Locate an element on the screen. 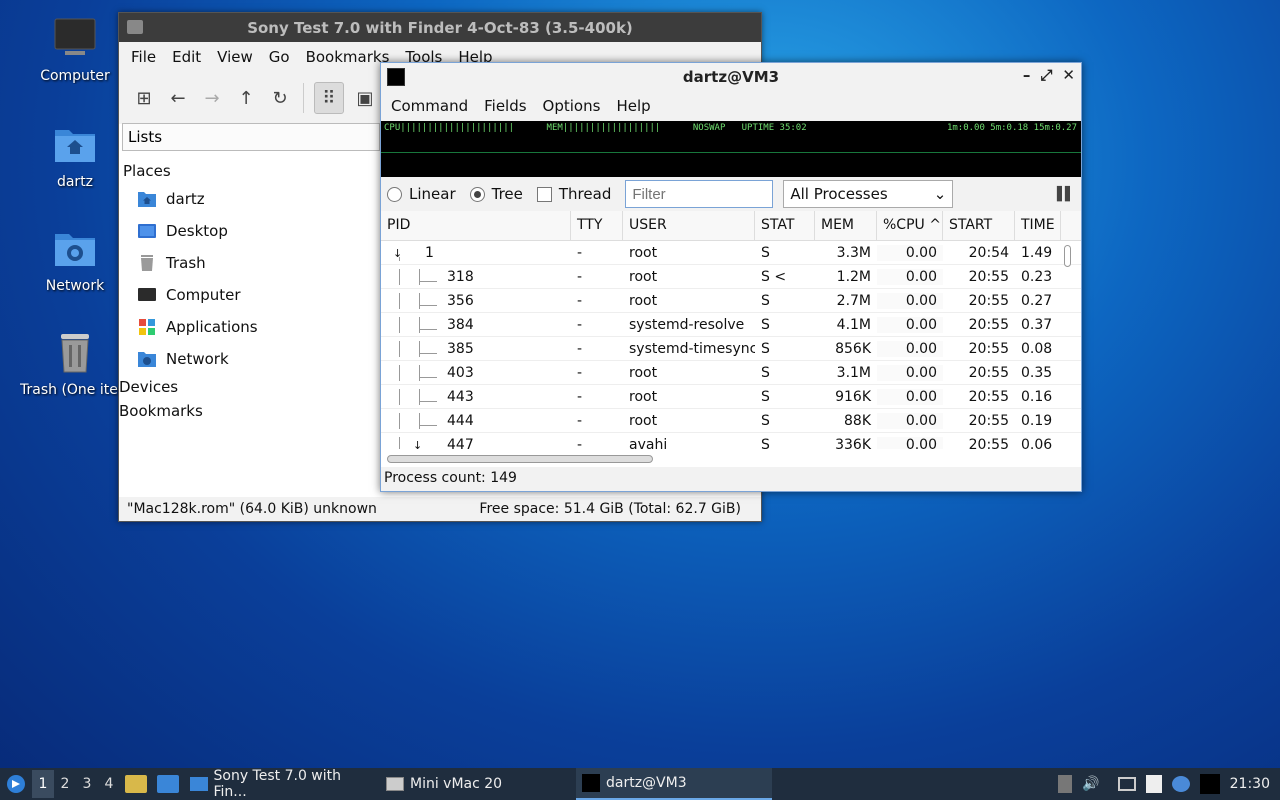 The image size is (1280, 800). clock: 21:30 is located at coordinates (1250, 784).